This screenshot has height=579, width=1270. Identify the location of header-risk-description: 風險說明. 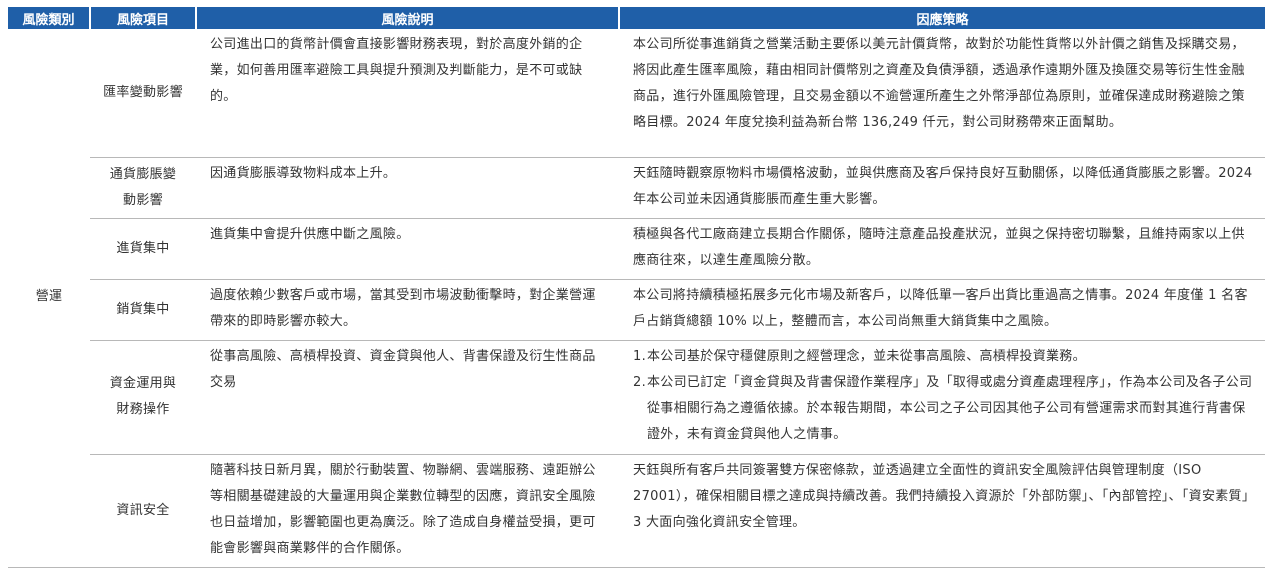
(408, 18).